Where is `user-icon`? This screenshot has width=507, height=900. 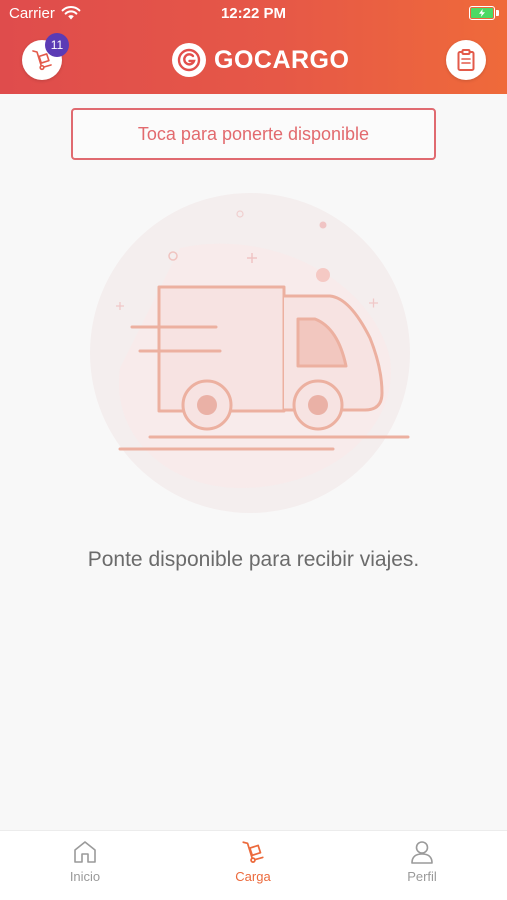 user-icon is located at coordinates (422, 852).